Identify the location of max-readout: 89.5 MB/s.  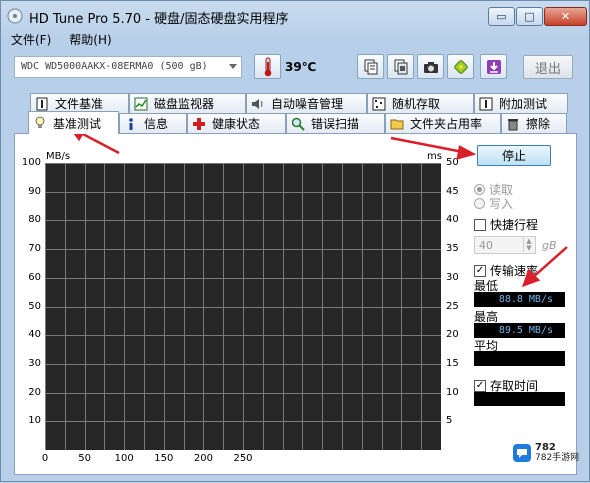
(519, 330).